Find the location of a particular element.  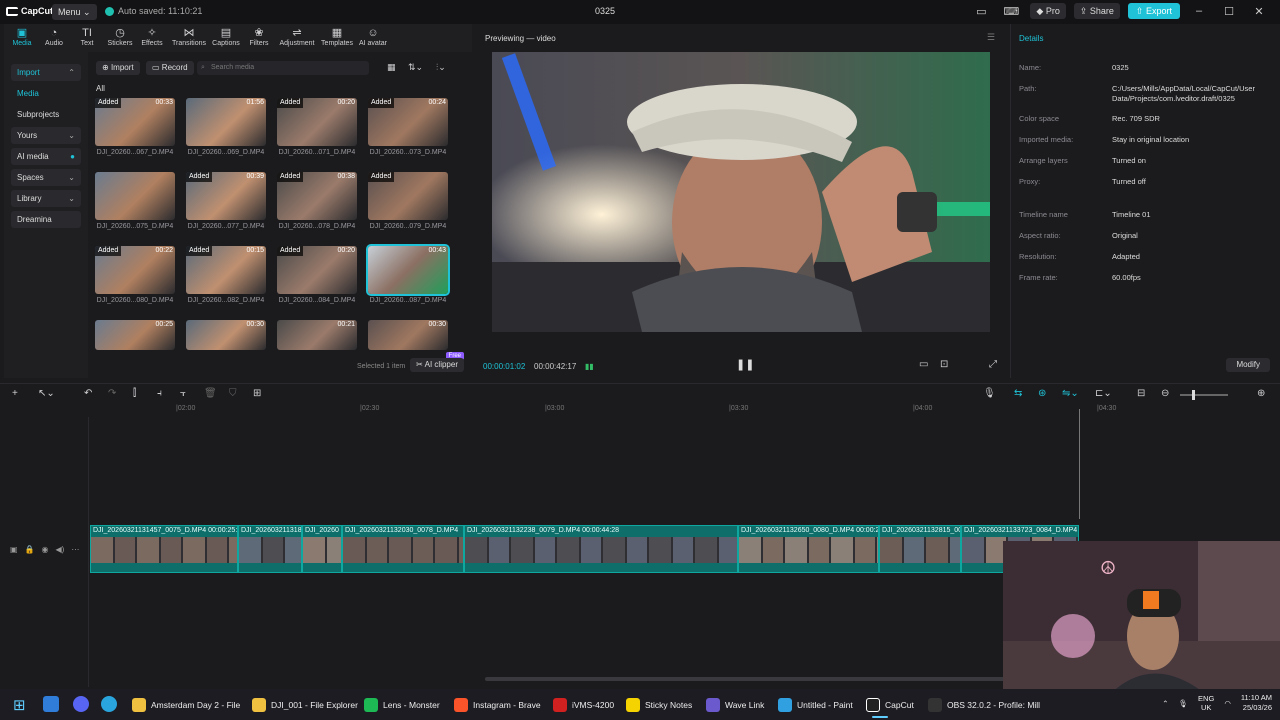

ai-clipper-button: ✂ AI clipper is located at coordinates (437, 365).